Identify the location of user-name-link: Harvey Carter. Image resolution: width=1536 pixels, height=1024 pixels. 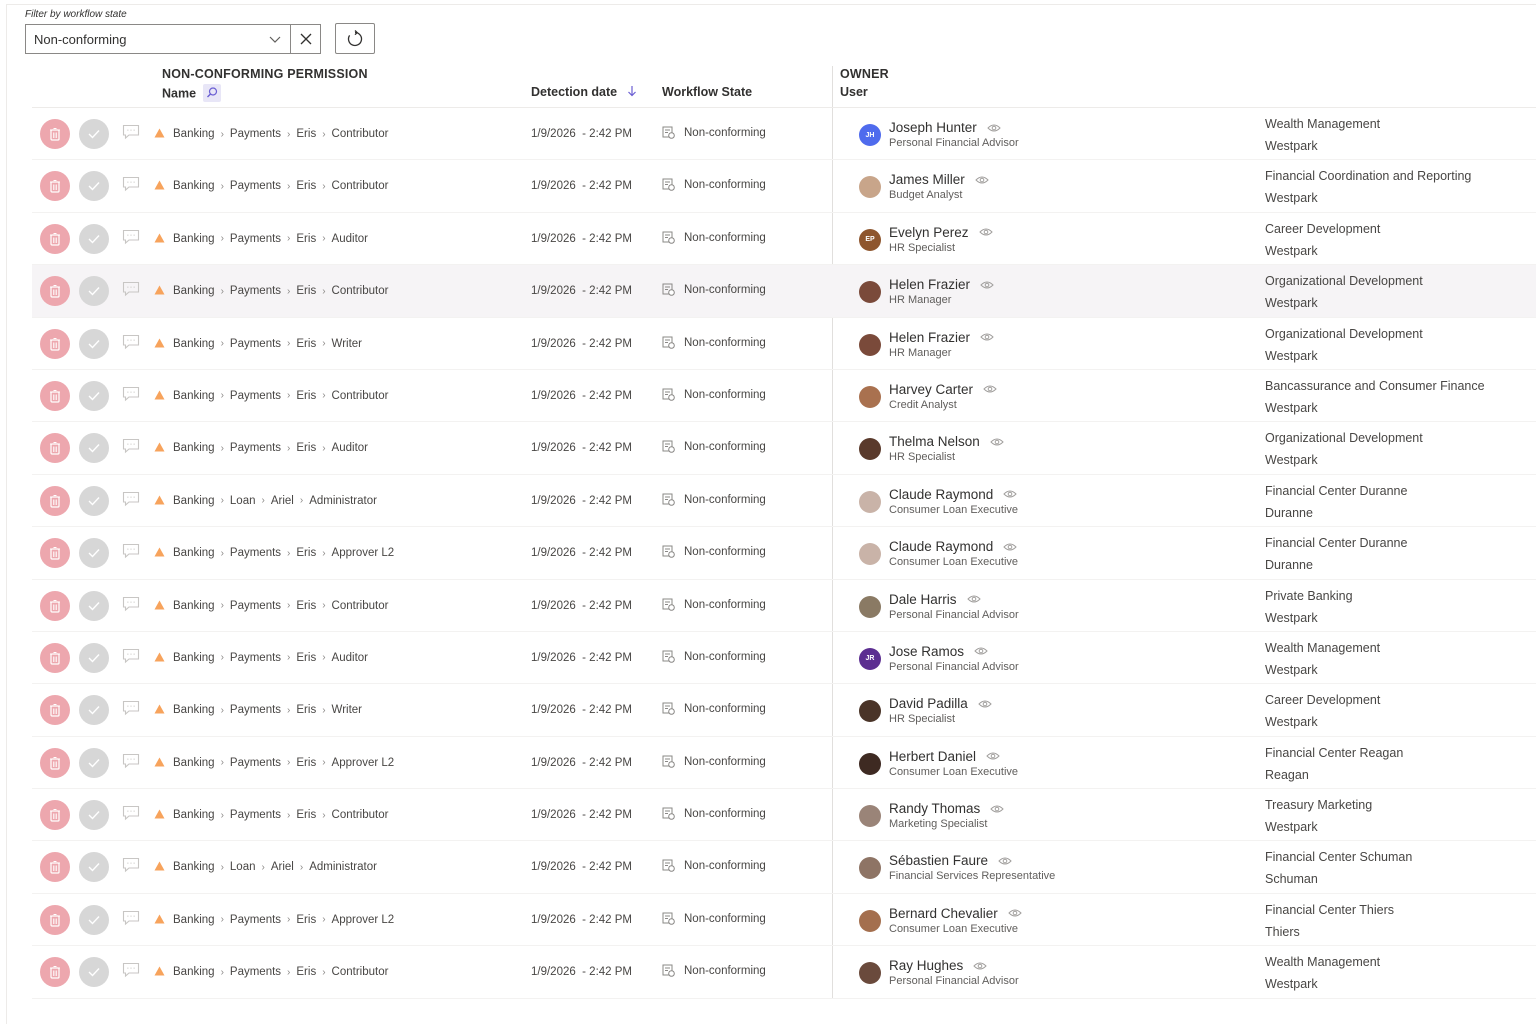
(943, 389).